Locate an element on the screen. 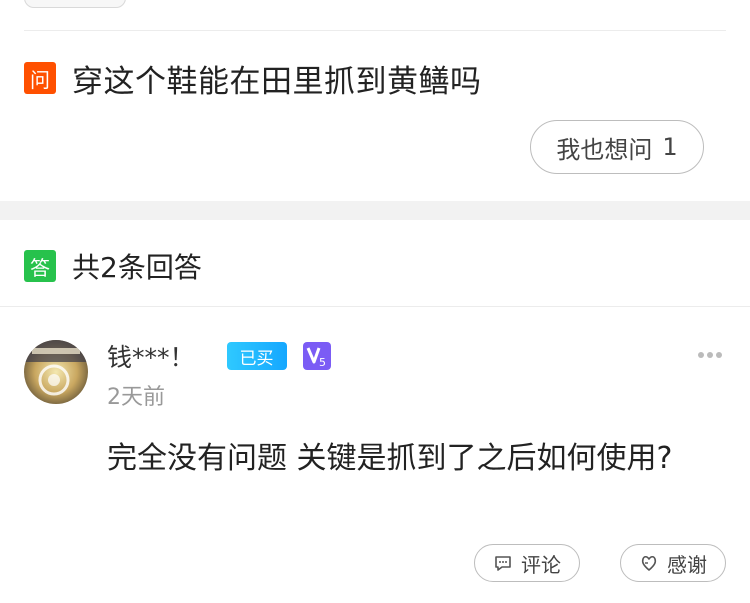 The image size is (750, 603). comment-button: 评论 is located at coordinates (527, 563).